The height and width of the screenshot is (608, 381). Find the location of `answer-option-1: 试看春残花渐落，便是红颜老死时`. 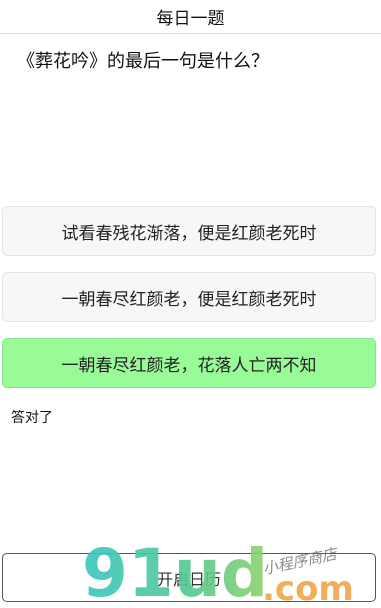

answer-option-1: 试看春残花渐落，便是红颜老死时 is located at coordinates (189, 231).